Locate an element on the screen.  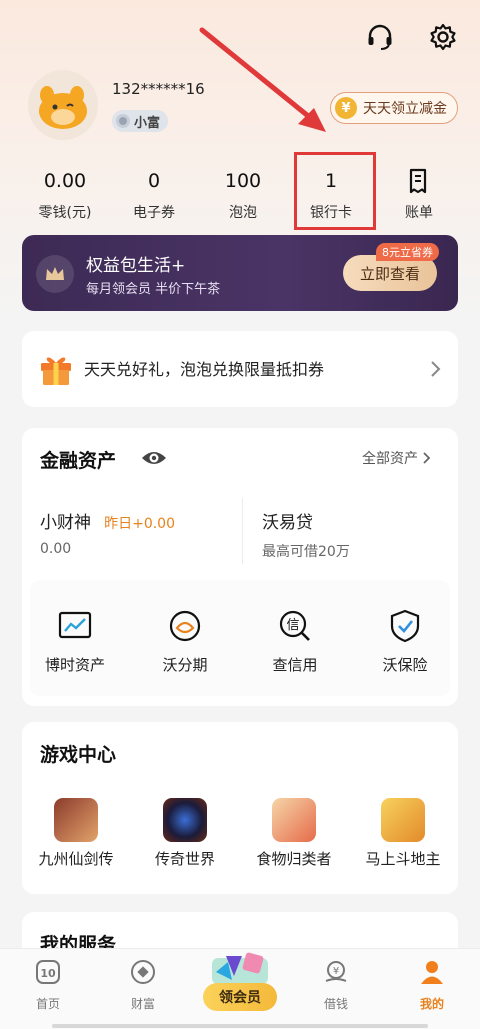
finance-grid: 博时资产 沃分期 信 查信用 沃保险 is located at coordinates (240, 638).